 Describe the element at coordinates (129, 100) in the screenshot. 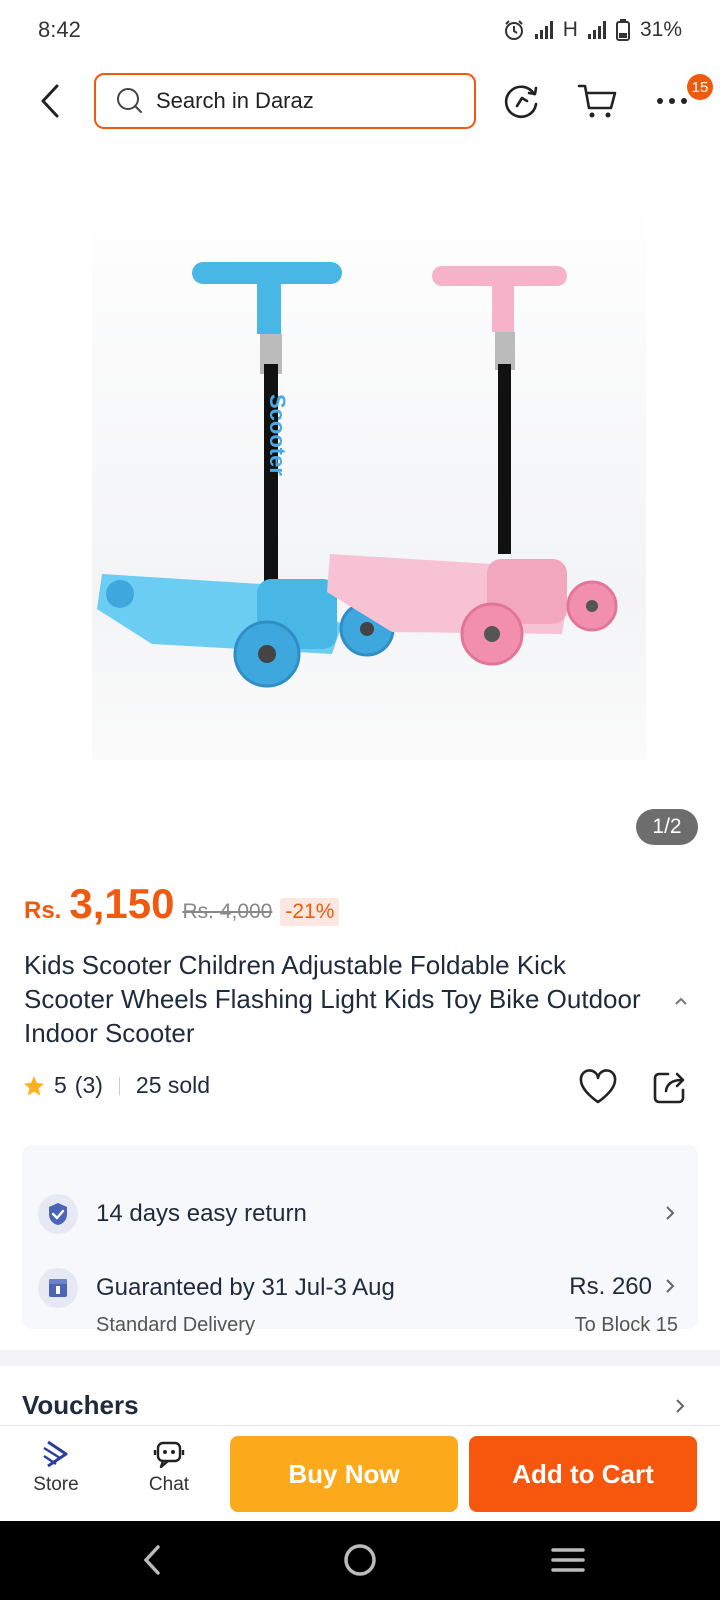

I see `search-icon` at that location.